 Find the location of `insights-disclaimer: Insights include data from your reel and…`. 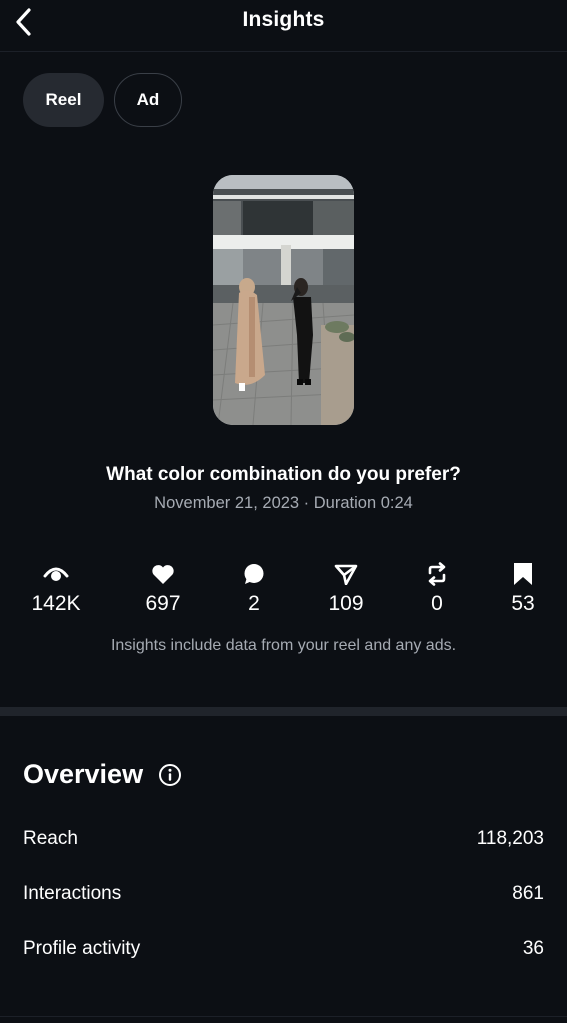

insights-disclaimer: Insights include data from your reel and… is located at coordinates (283, 645).